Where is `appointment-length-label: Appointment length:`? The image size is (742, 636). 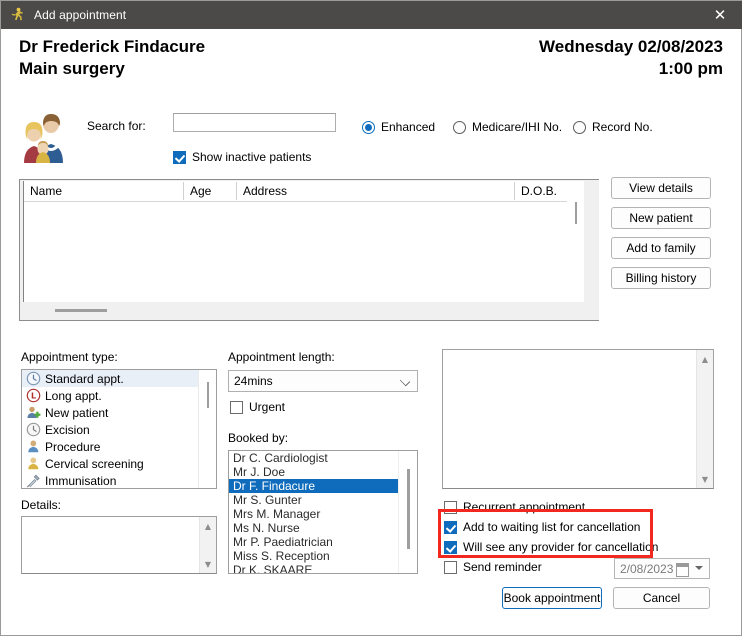
appointment-length-label: Appointment length: is located at coordinates (281, 357).